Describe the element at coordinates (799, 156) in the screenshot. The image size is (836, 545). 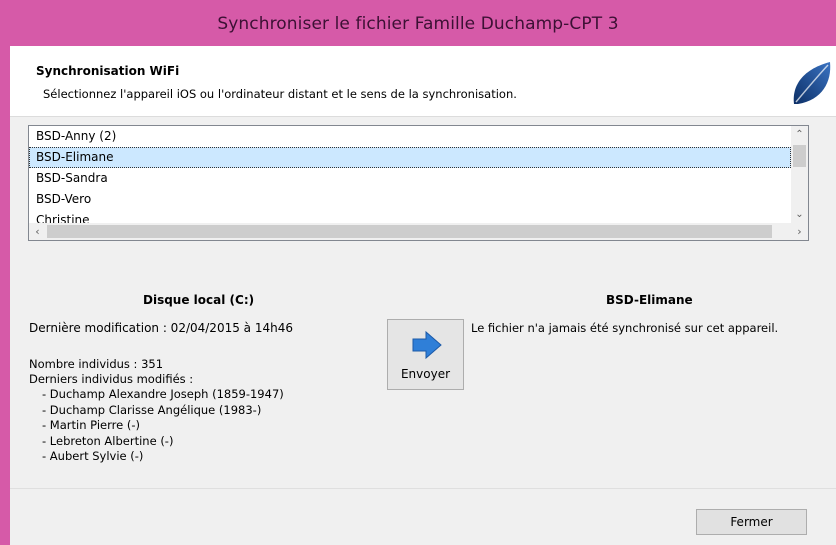
I see `vertical-scroll-thumb` at that location.